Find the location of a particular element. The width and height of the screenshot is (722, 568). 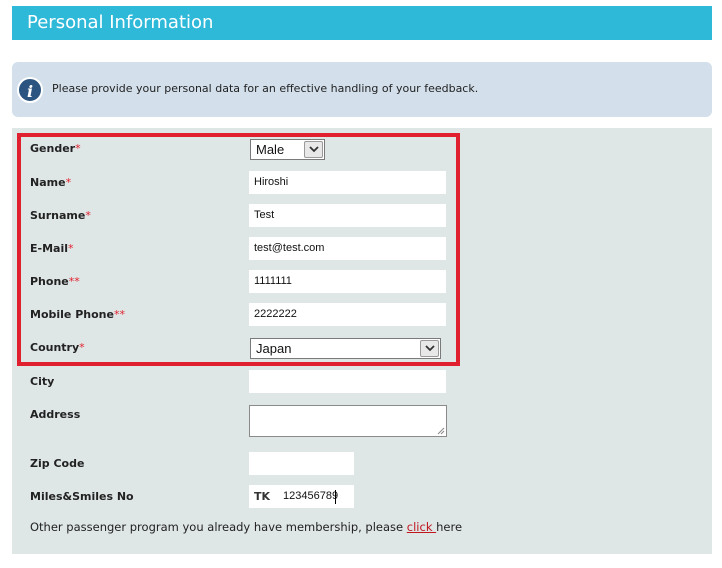

zip-code-label: Zip Code is located at coordinates (57, 463).